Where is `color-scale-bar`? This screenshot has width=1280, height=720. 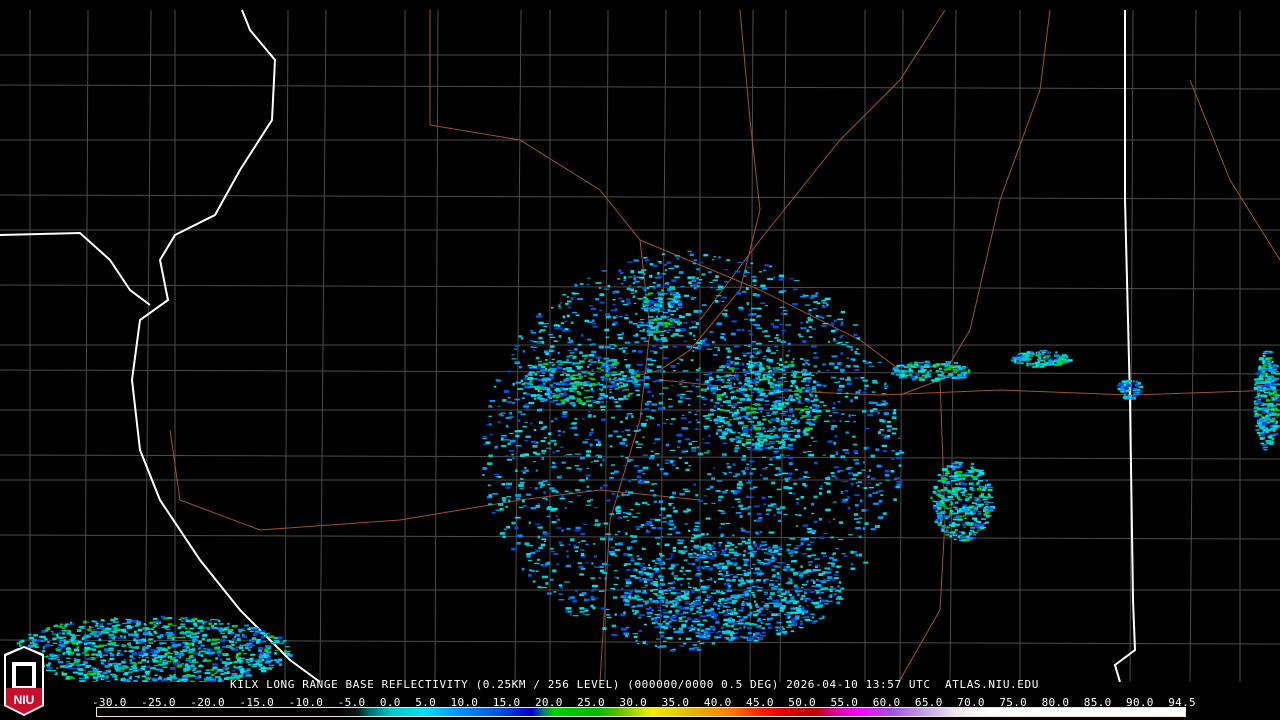 color-scale-bar is located at coordinates (641, 712).